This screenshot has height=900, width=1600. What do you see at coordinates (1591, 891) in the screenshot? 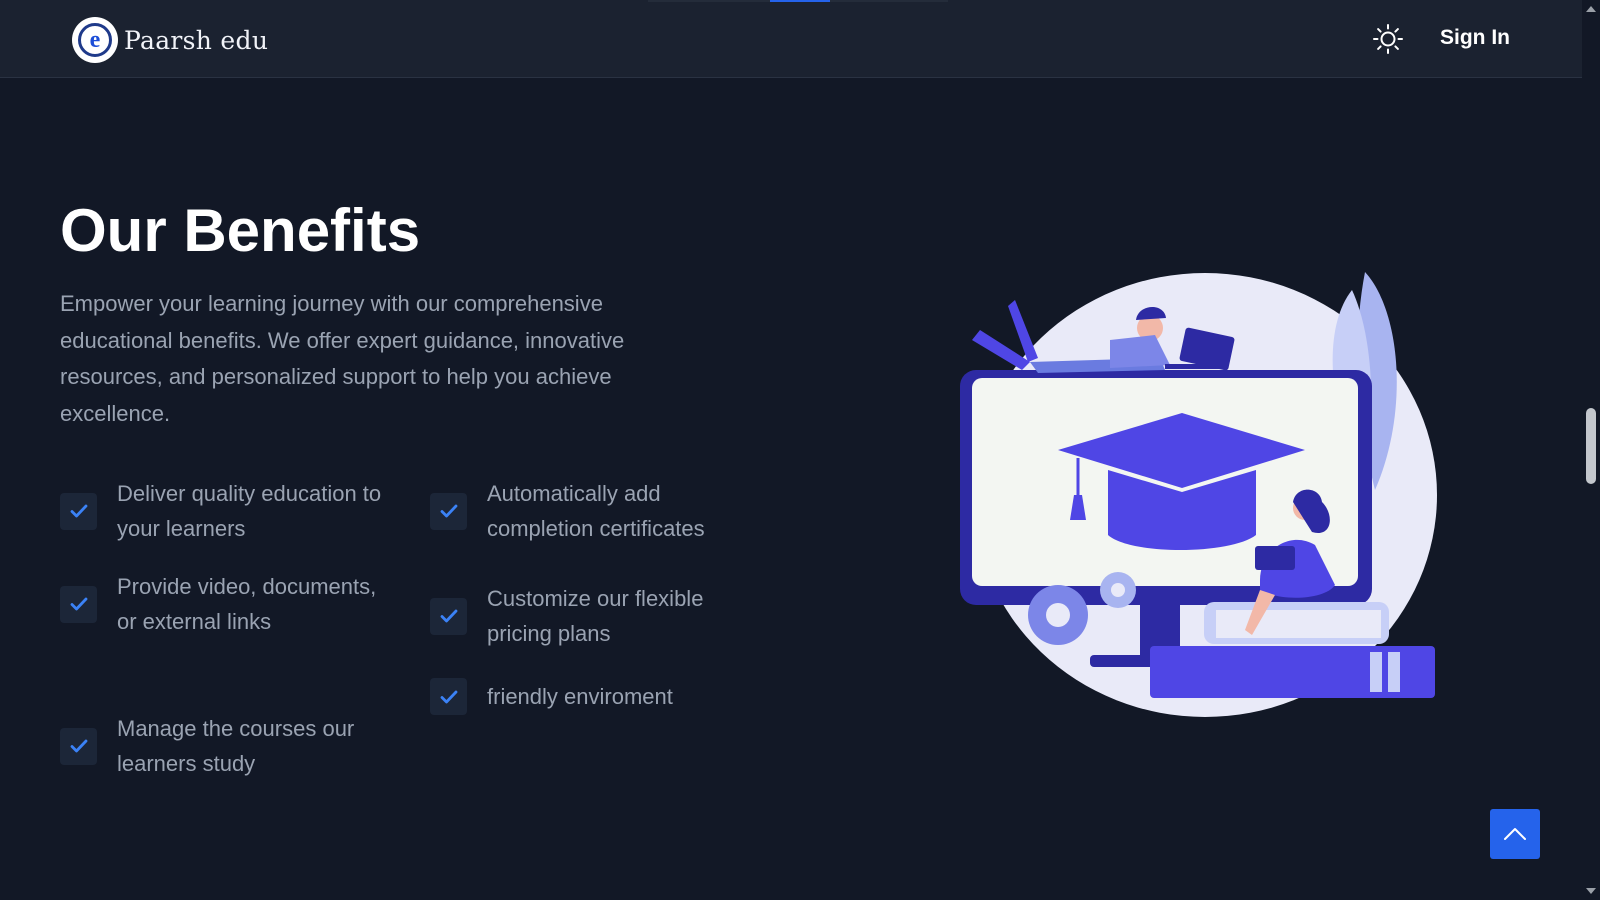
I see `scroll-down-arrow-icon` at bounding box center [1591, 891].